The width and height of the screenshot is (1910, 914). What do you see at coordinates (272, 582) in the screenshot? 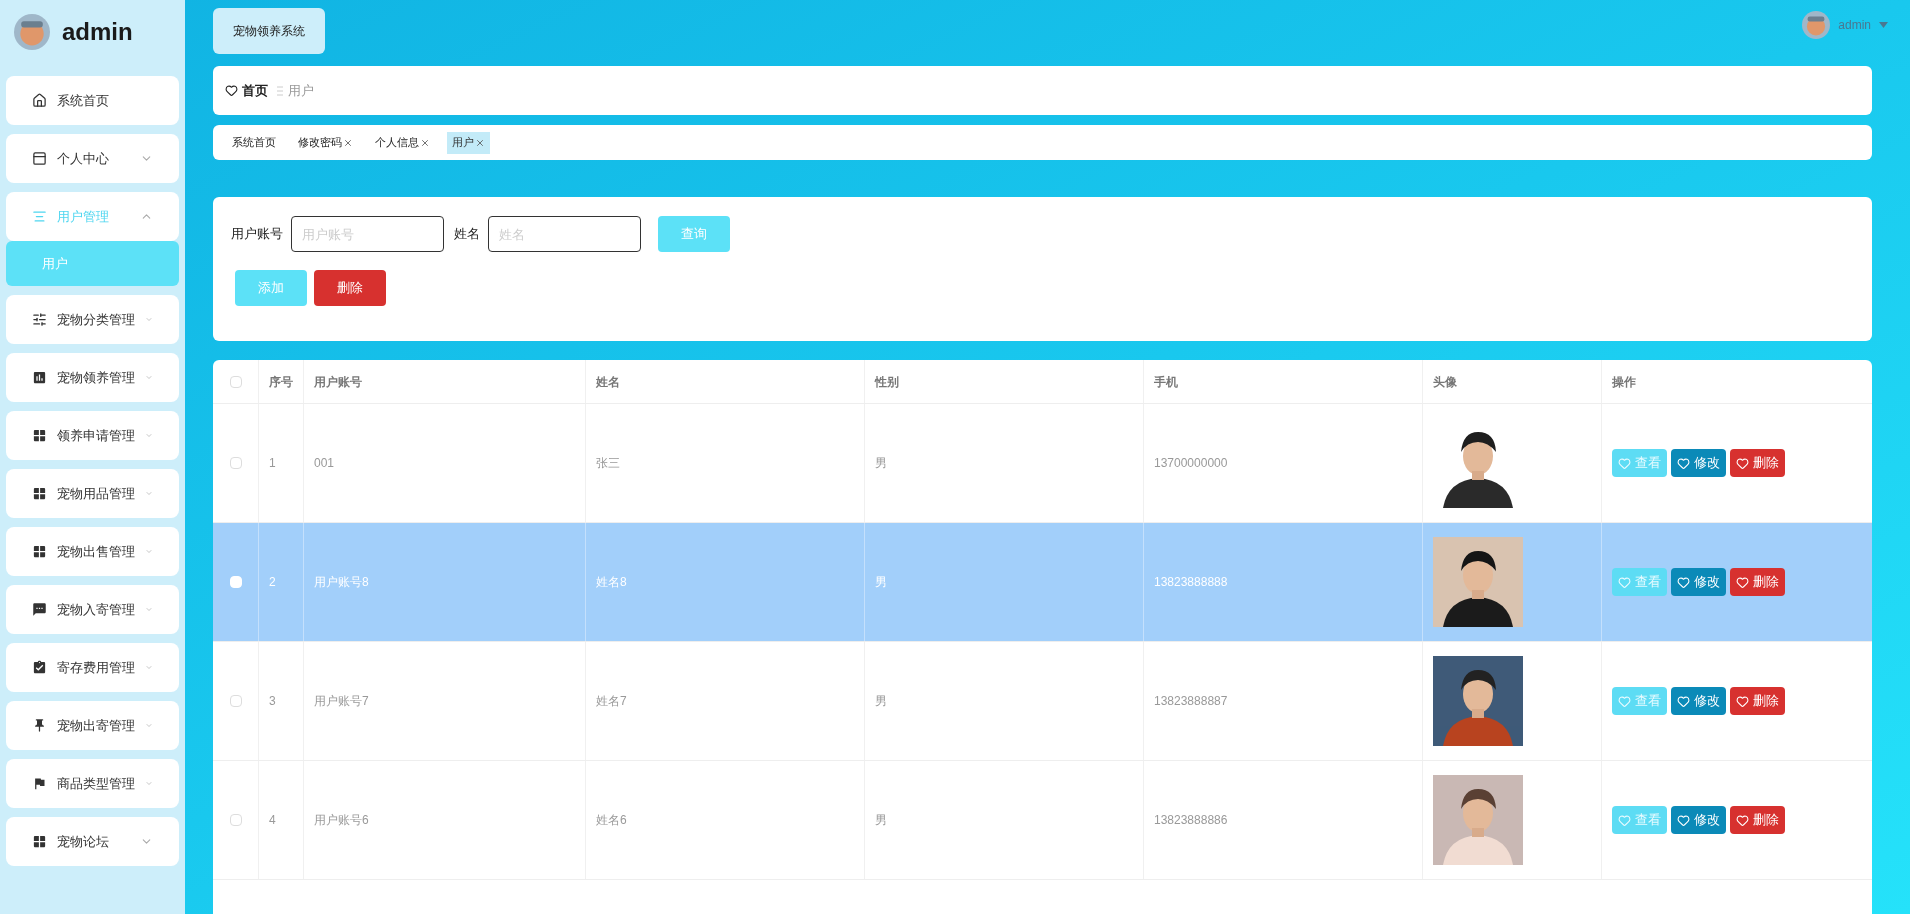
I see `table-cell-text: 2` at bounding box center [272, 582].